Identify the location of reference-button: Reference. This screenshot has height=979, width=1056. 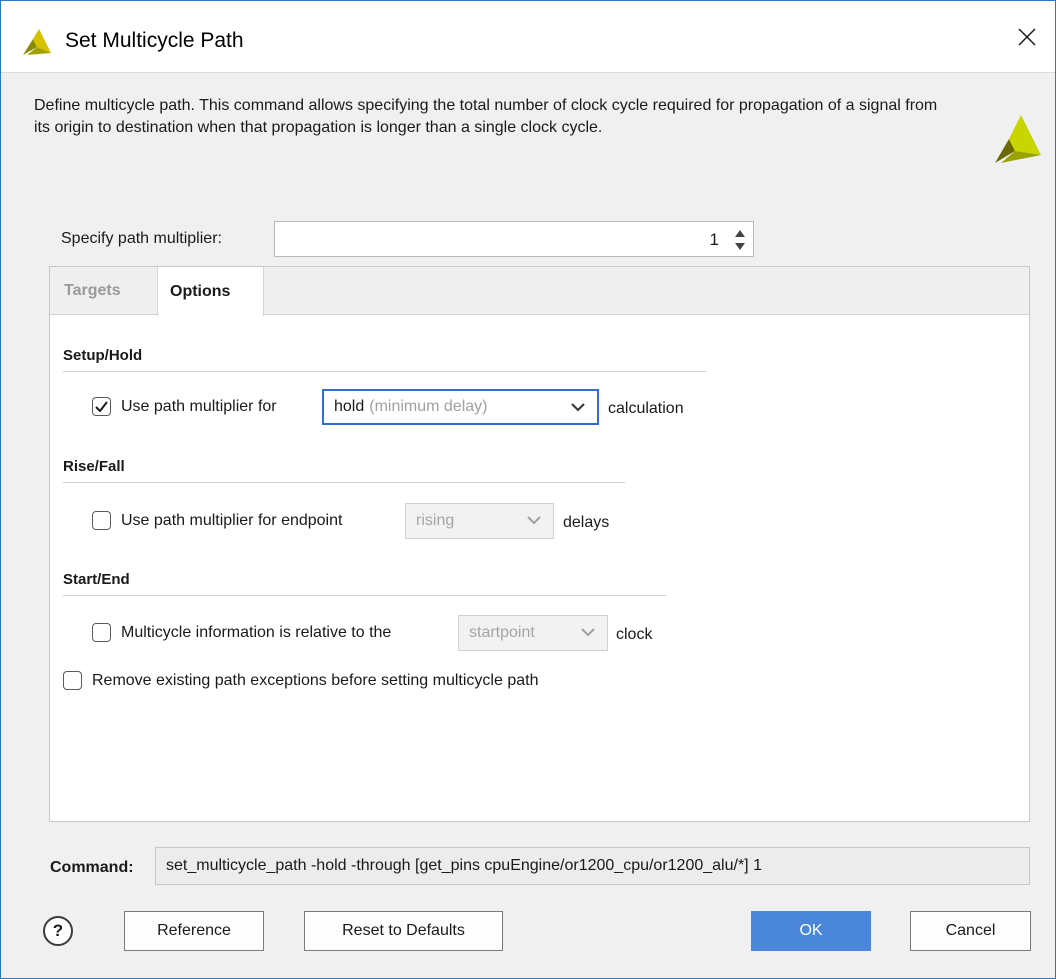
(194, 931).